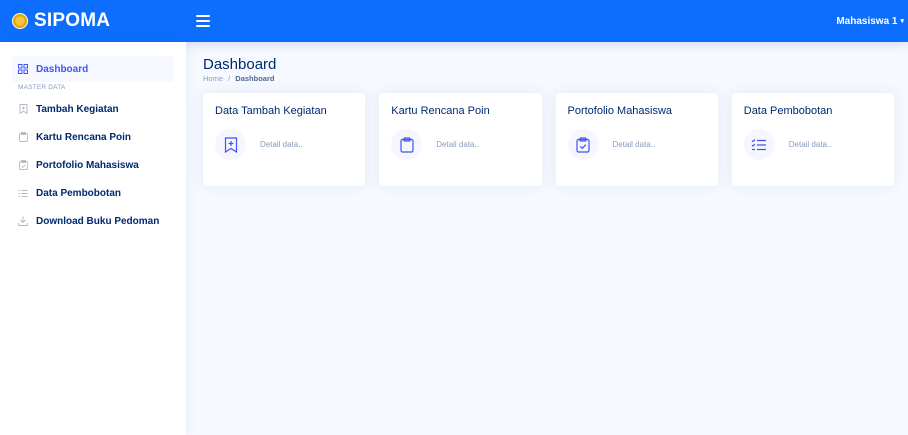 The width and height of the screenshot is (908, 435). I want to click on chevron-down-icon: ▾, so click(902, 21).